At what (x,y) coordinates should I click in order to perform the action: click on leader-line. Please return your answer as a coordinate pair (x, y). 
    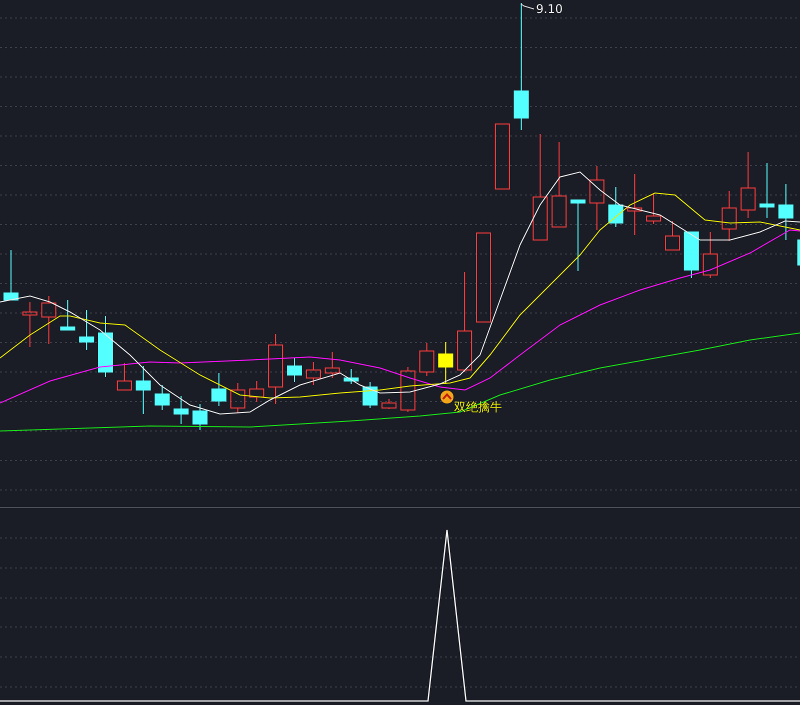
    Looking at the image, I should click on (527, 7).